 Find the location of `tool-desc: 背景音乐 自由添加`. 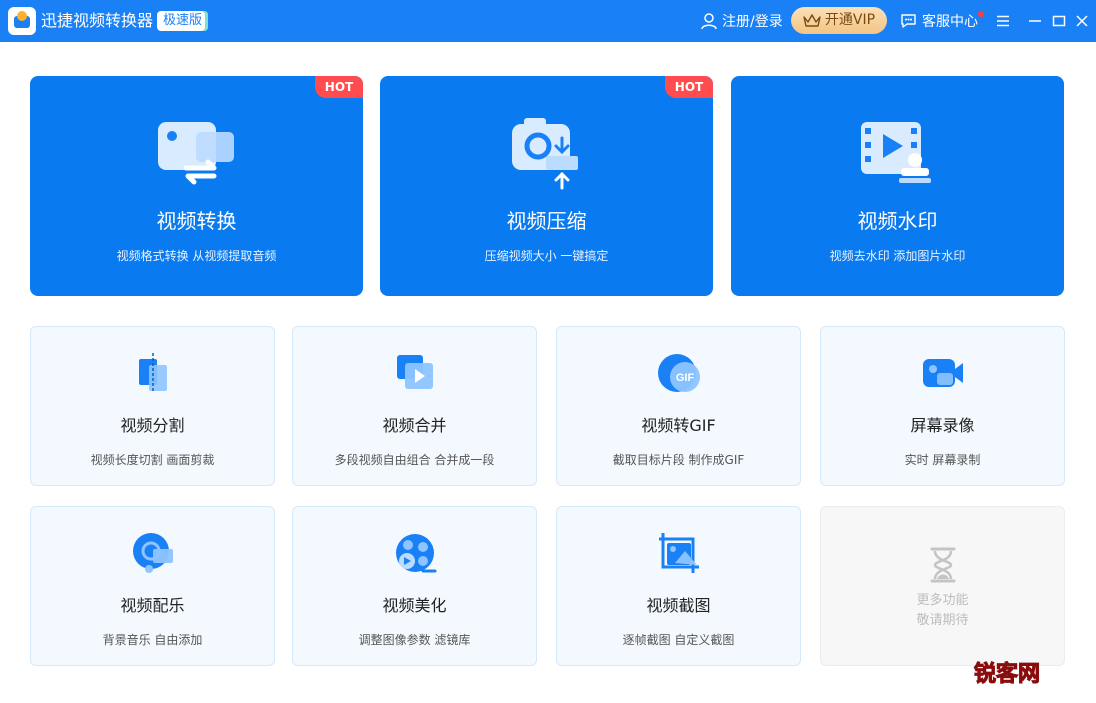

tool-desc: 背景音乐 自由添加 is located at coordinates (152, 640).